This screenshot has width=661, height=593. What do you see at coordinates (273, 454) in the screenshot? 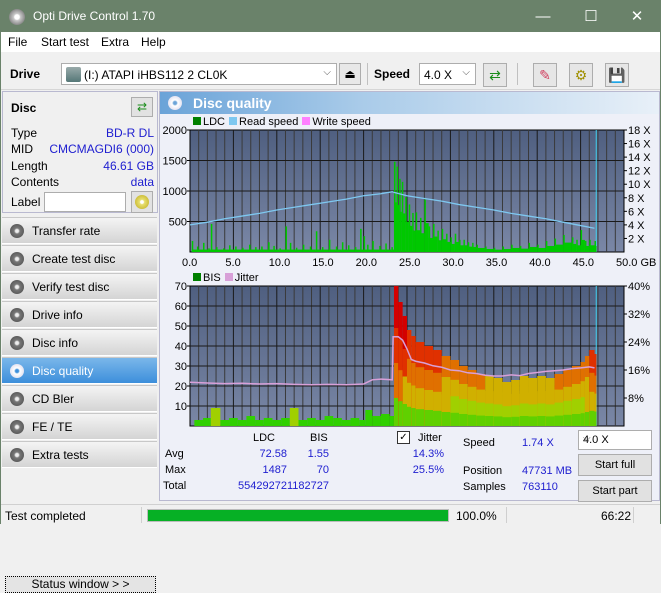
I see `avg-ldc: 72.58` at bounding box center [273, 454].